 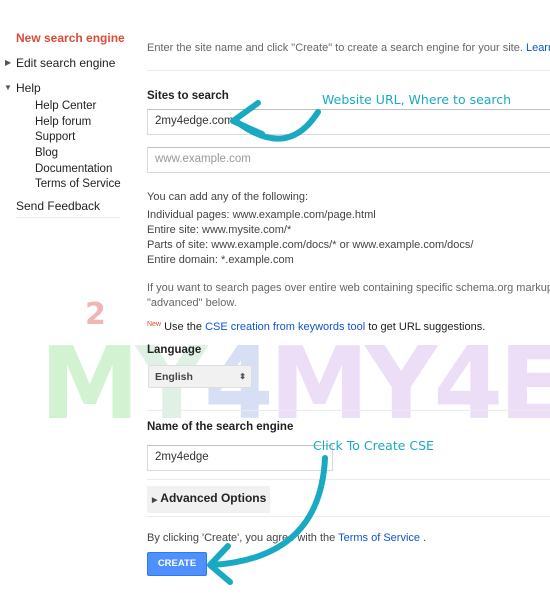 I want to click on arrow-to-url-head, so click(x=247, y=118).